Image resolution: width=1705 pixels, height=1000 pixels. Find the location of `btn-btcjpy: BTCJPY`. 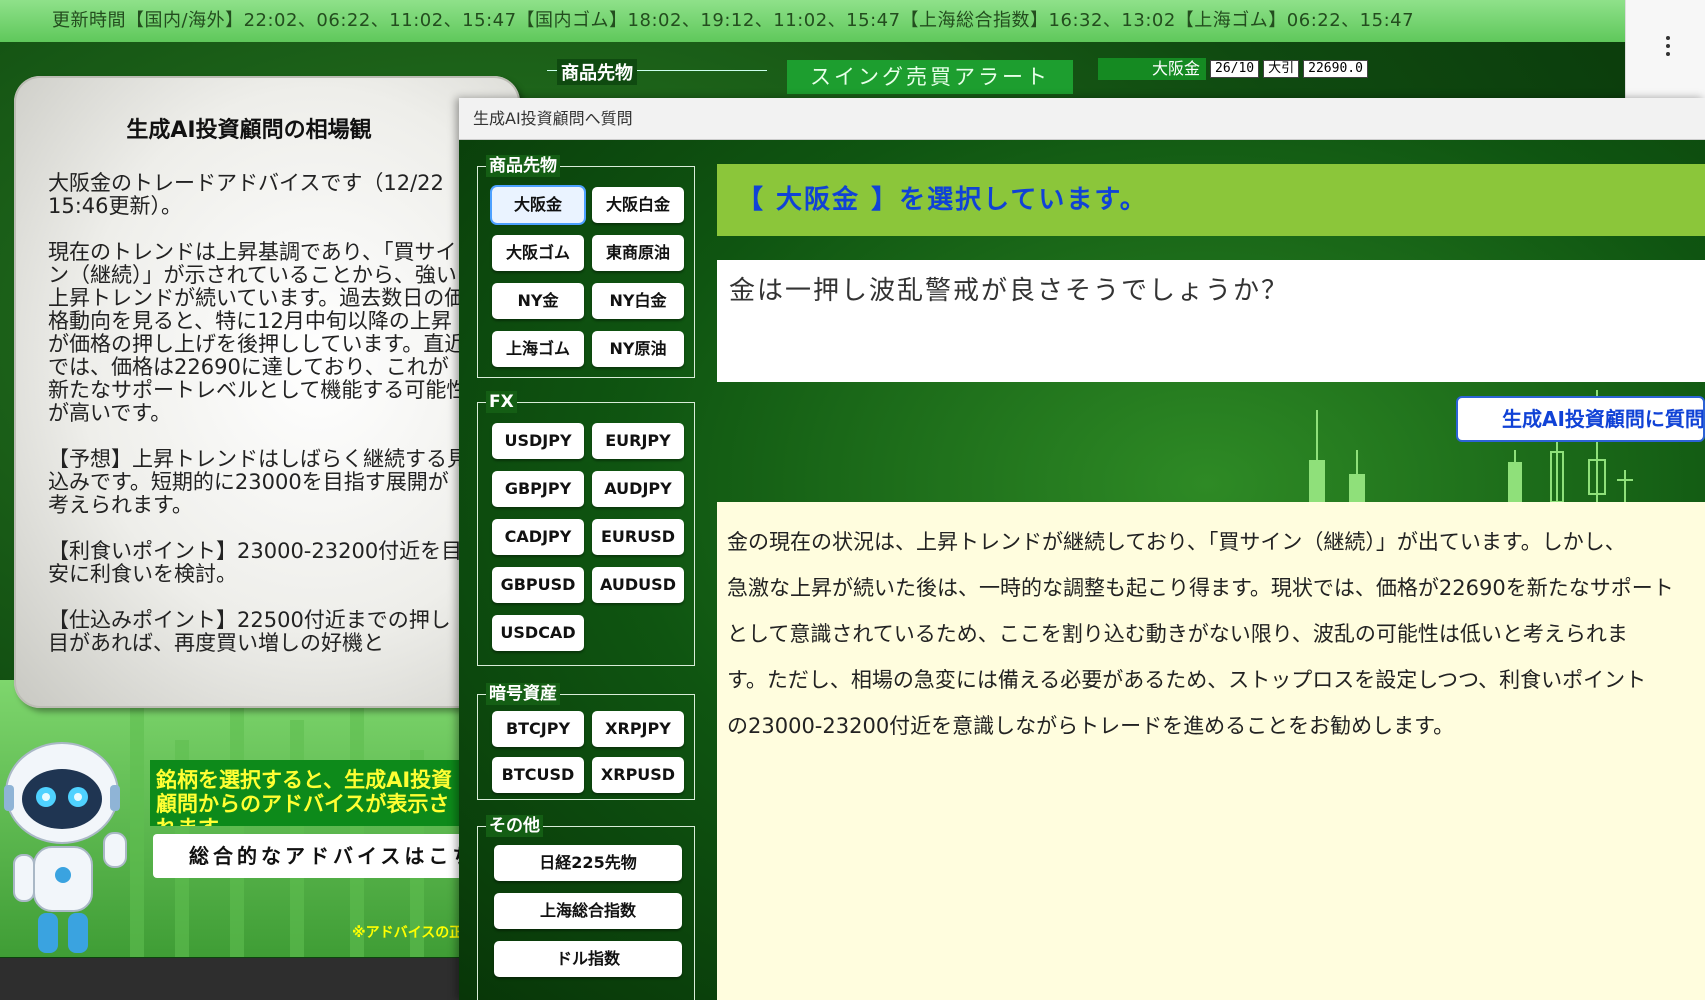

btn-btcjpy: BTCJPY is located at coordinates (538, 729).